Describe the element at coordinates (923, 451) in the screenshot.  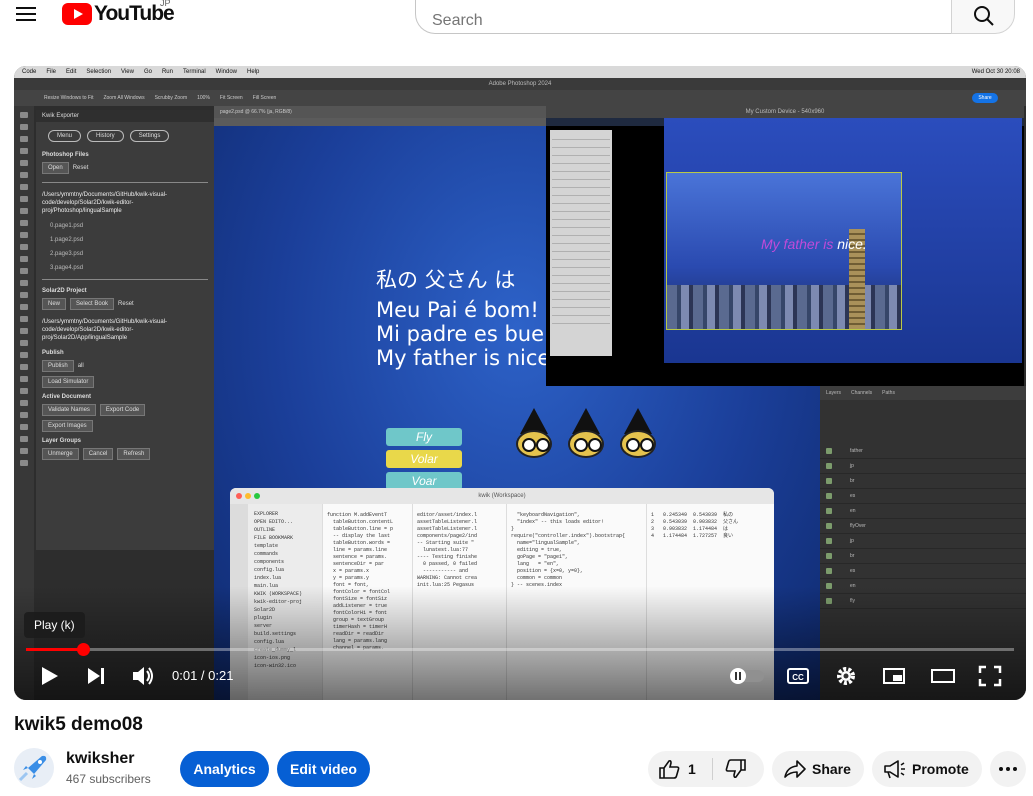
I see `layer-row: father` at that location.